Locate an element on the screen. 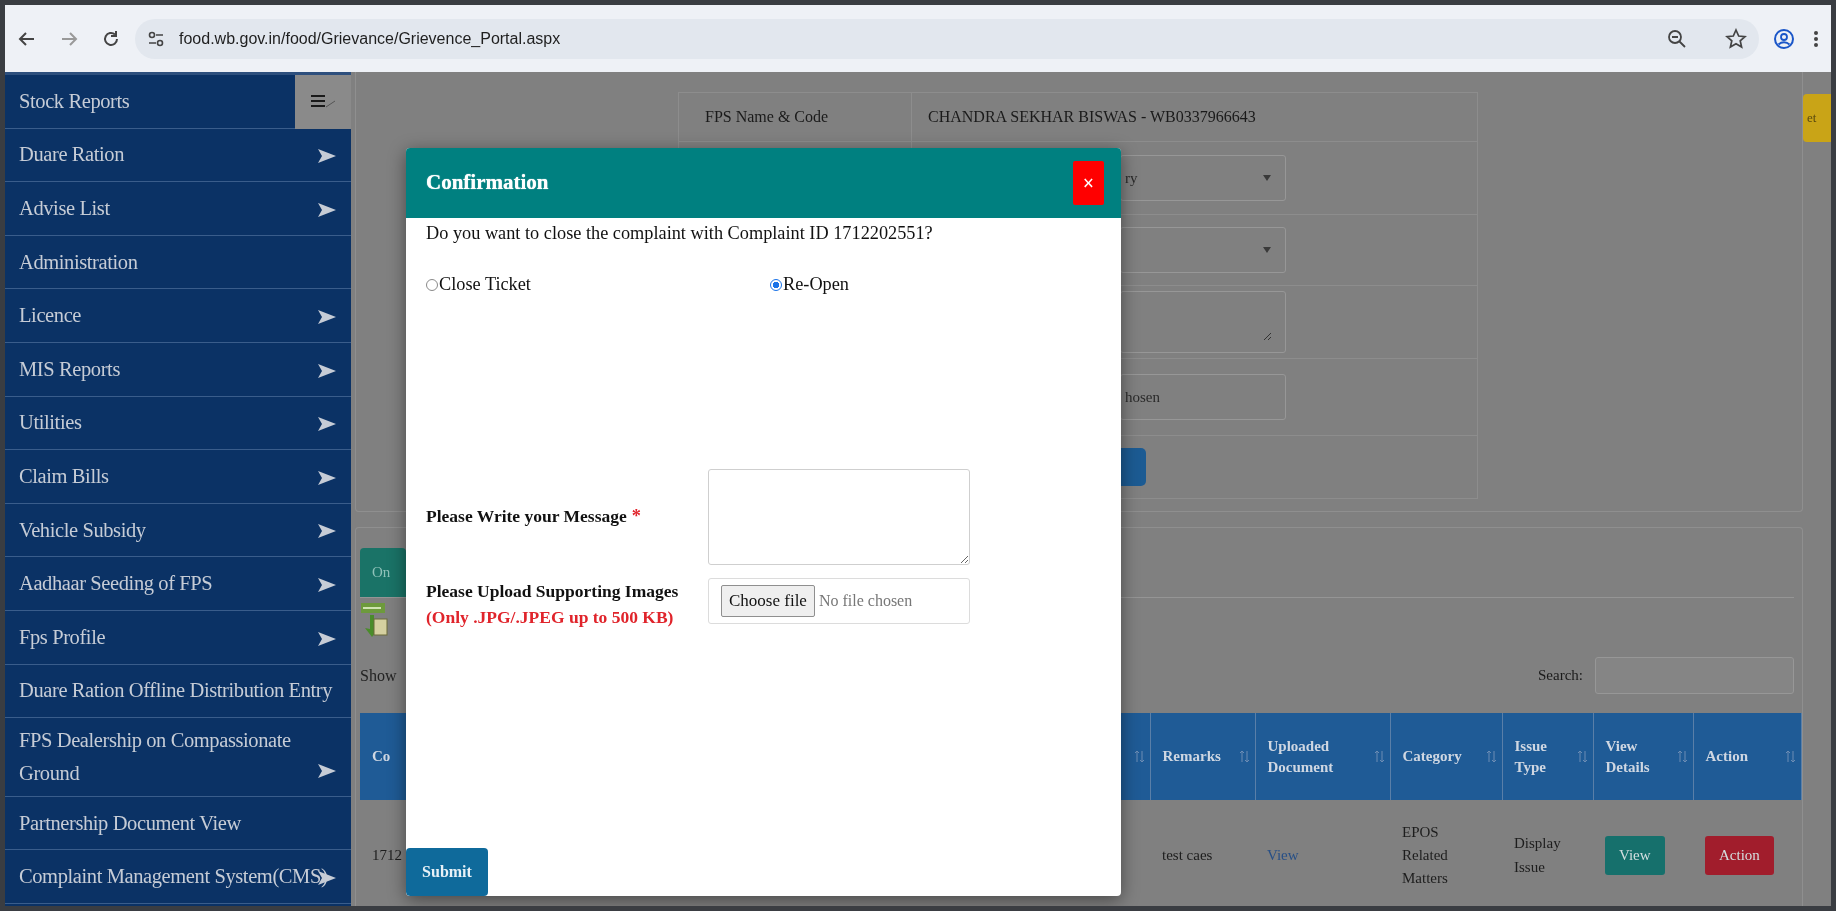 The image size is (1836, 911). question-text: Do you want to close the complaint with Complaint ID 1712202551? is located at coordinates (680, 233).